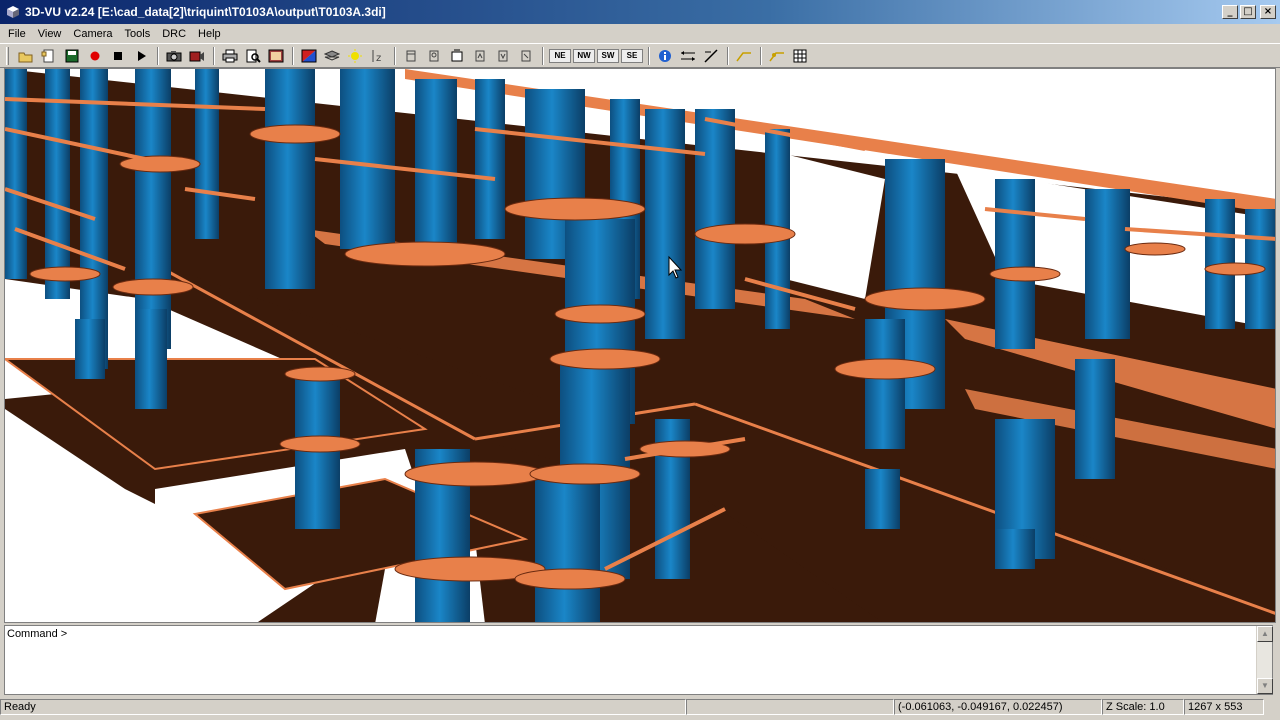 The width and height of the screenshot is (1280, 720). I want to click on record-icon, so click(95, 56).